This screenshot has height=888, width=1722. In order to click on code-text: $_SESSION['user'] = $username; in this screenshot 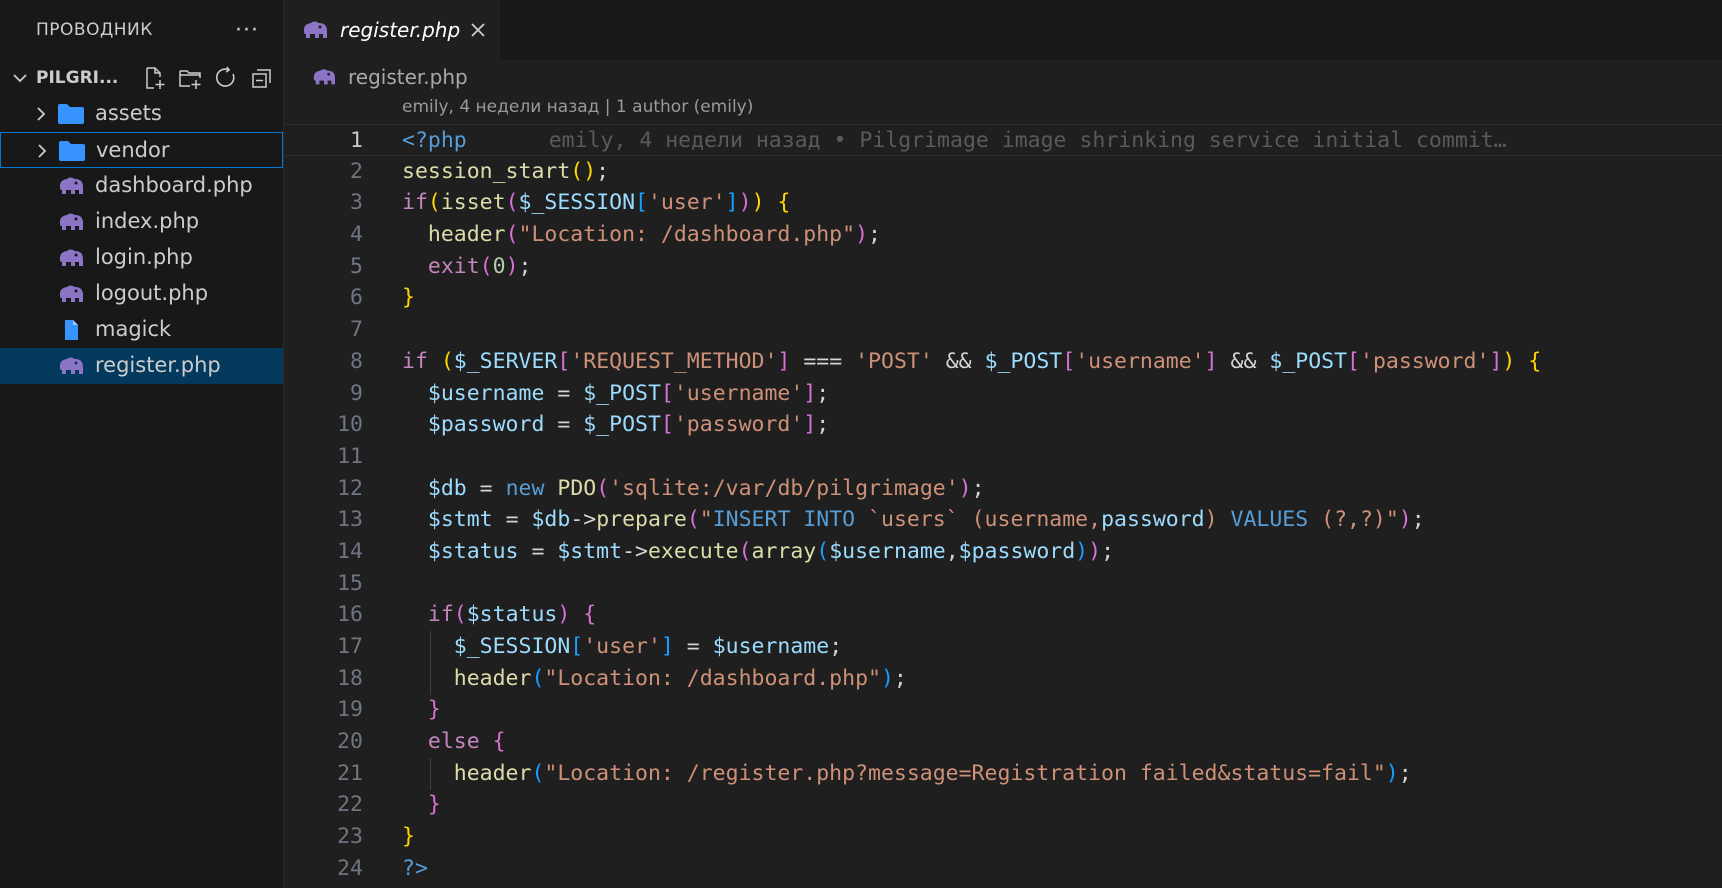, I will do `click(622, 647)`.